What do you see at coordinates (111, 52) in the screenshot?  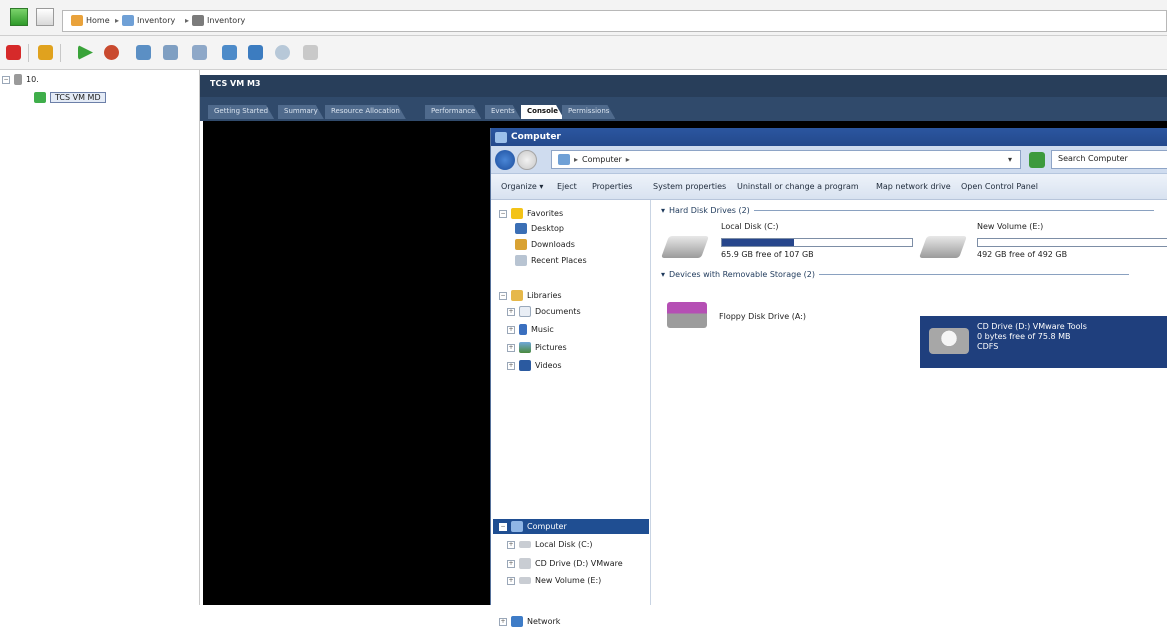 I see `reset-icon` at bounding box center [111, 52].